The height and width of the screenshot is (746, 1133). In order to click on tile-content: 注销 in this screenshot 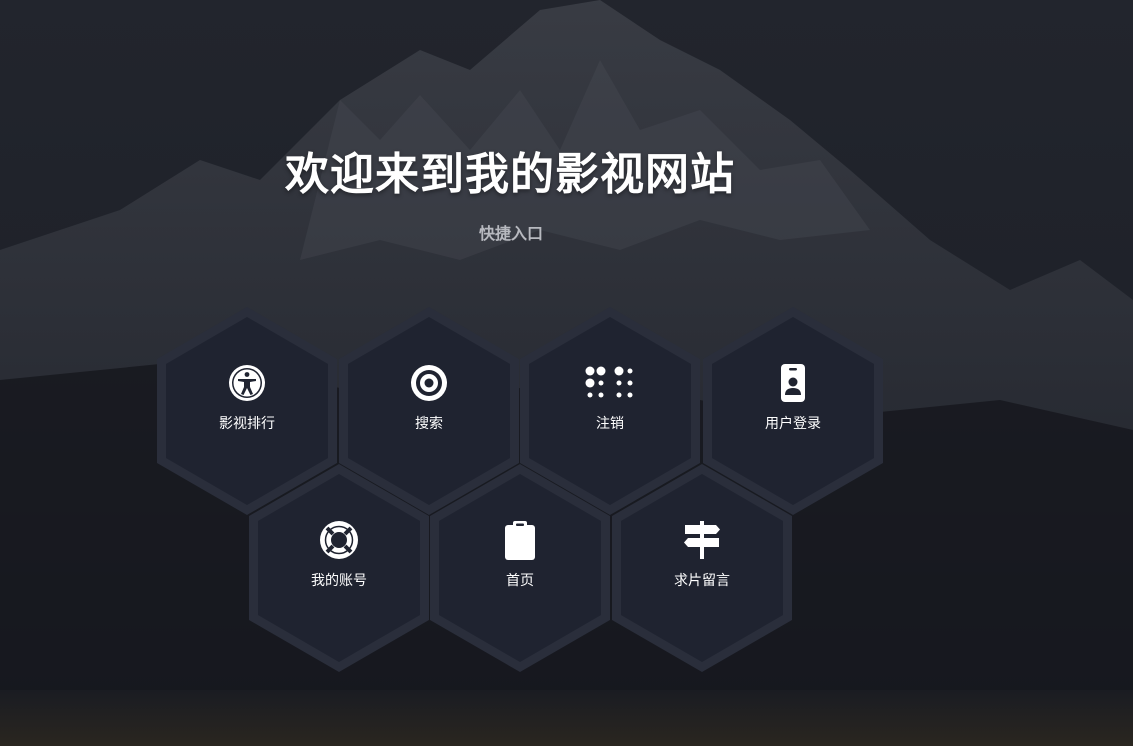, I will do `click(610, 398)`.